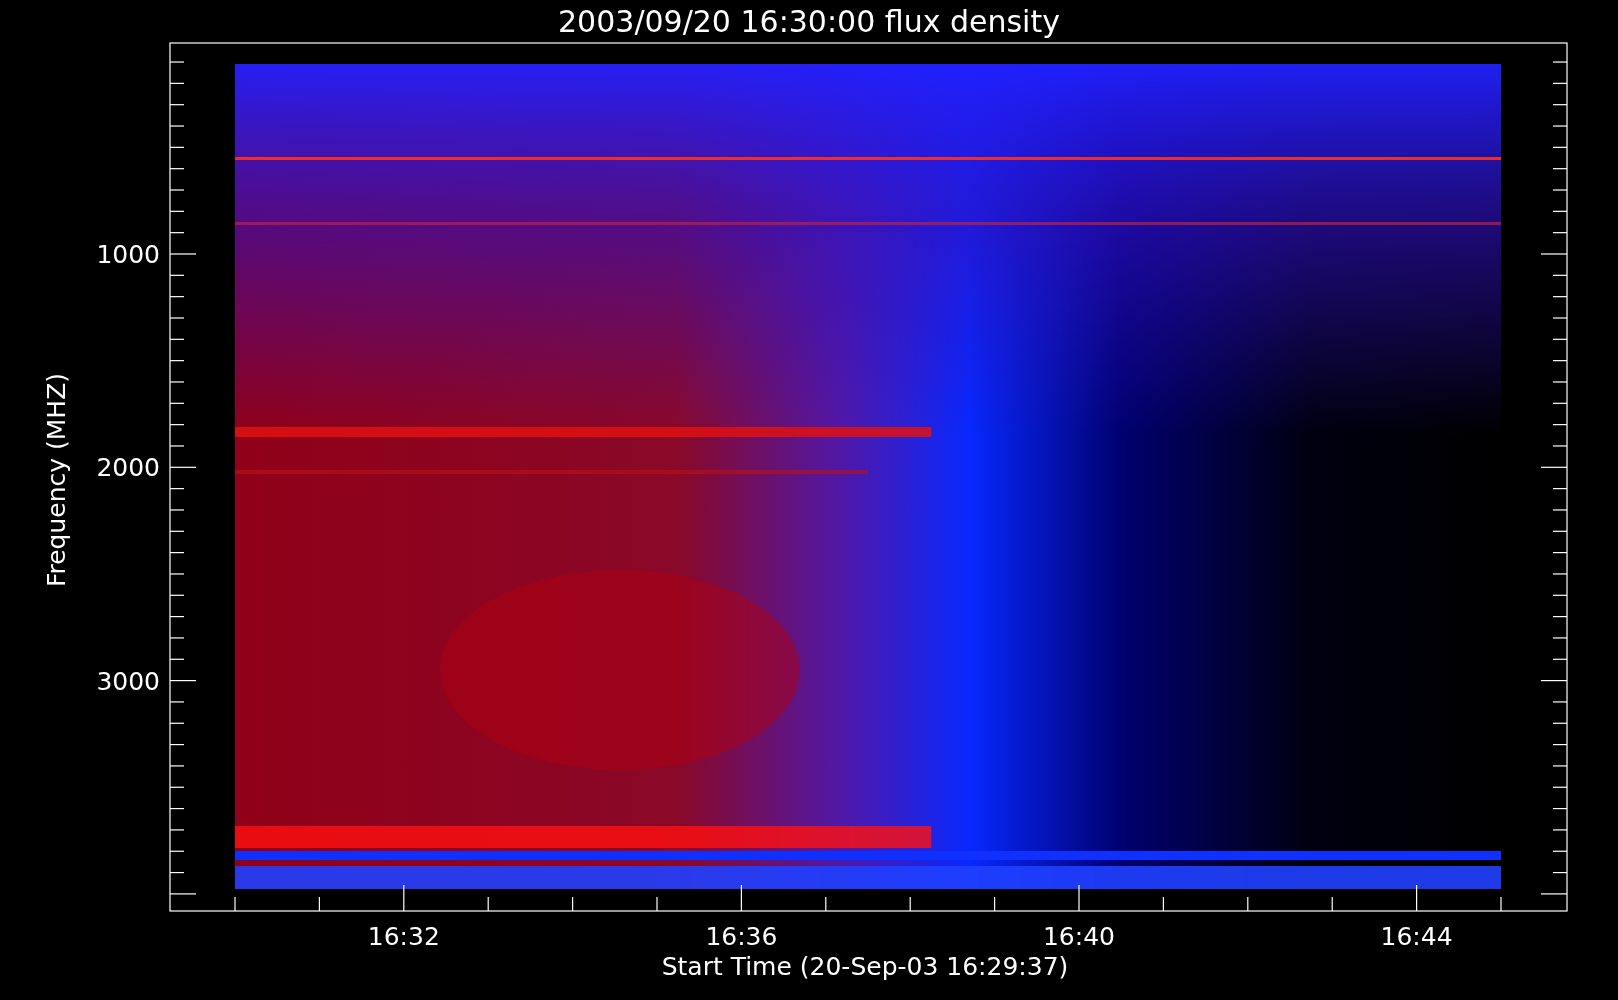 The height and width of the screenshot is (1000, 1618). Describe the element at coordinates (128, 254) in the screenshot. I see `tick-label: 1000` at that location.